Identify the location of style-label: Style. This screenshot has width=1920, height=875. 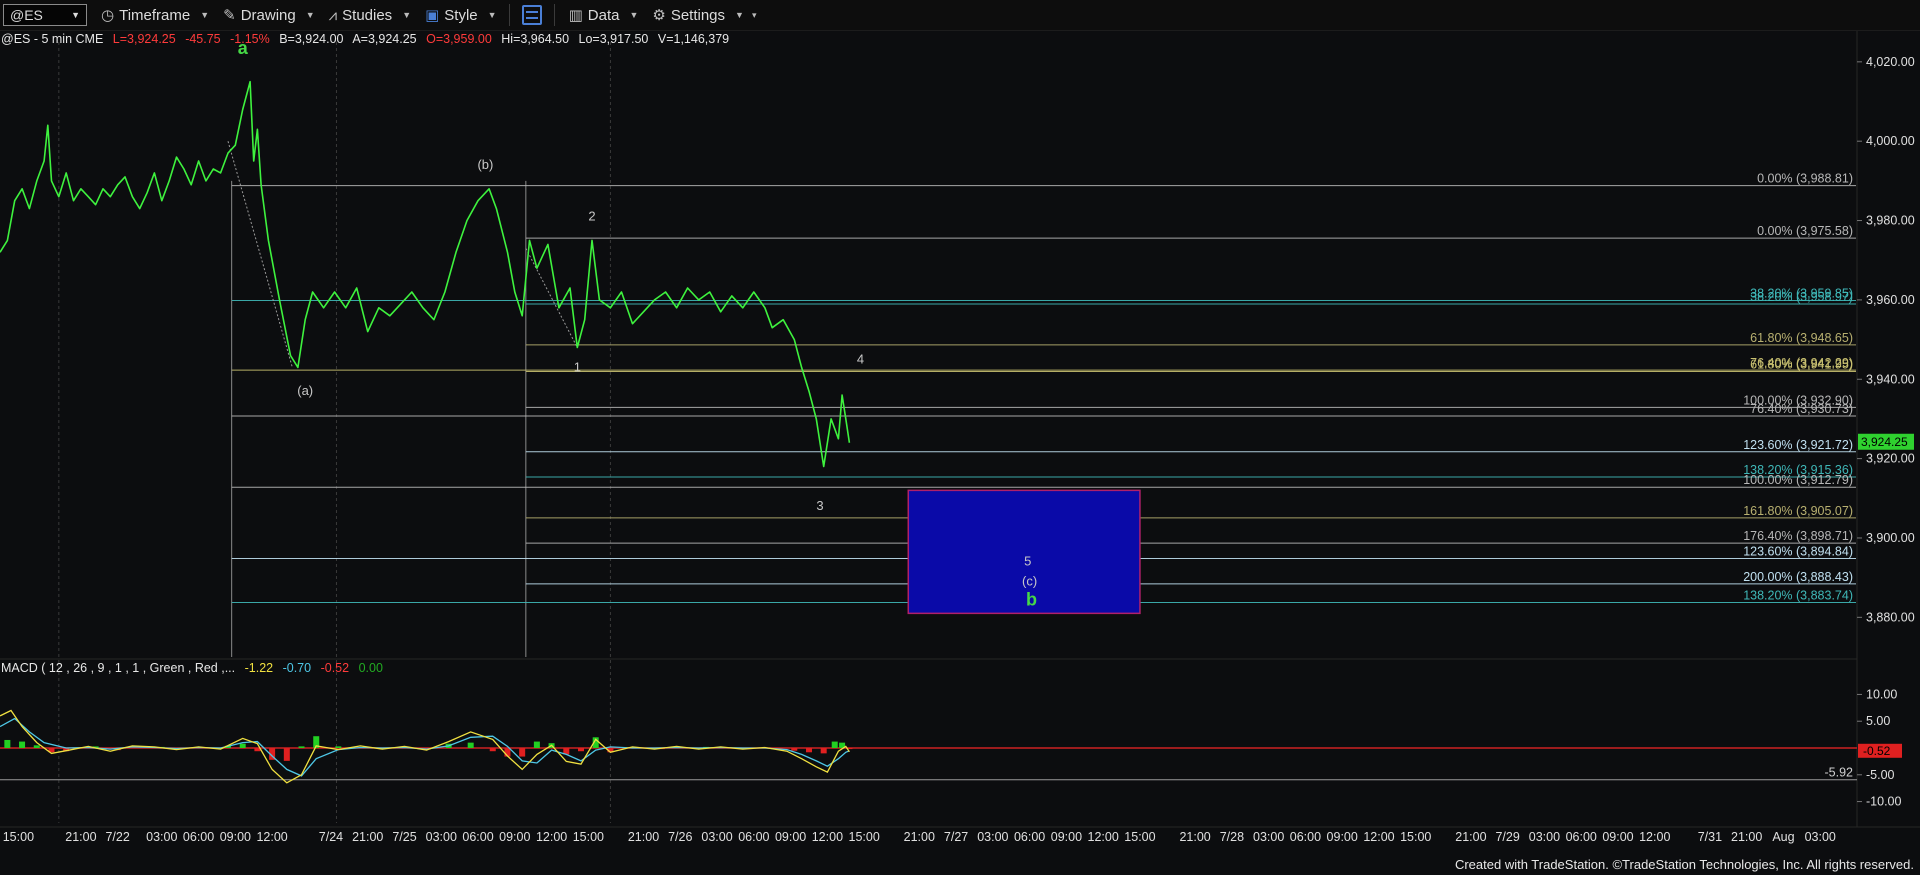
(461, 15).